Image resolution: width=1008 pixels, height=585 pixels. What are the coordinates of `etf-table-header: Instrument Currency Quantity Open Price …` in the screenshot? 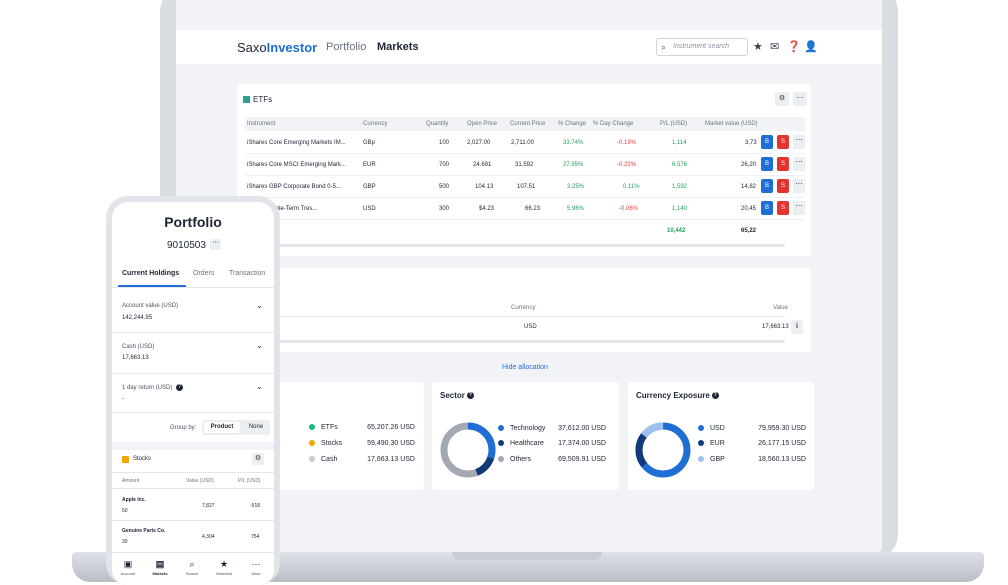 It's located at (525, 124).